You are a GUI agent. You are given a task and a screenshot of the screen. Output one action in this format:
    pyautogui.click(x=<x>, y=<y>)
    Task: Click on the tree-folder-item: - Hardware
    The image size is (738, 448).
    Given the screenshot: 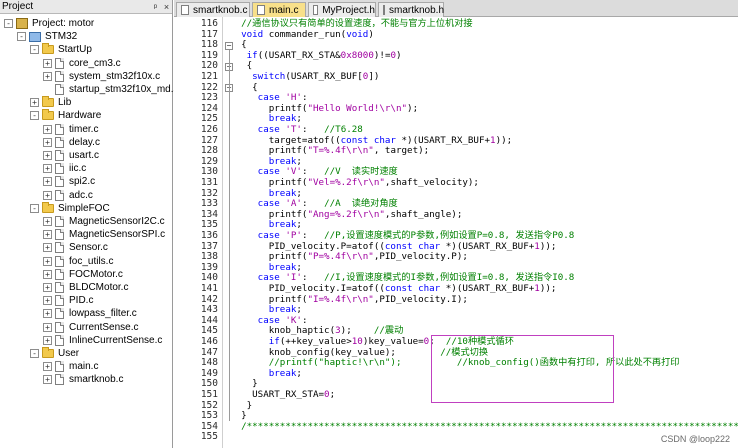 What is the action you would take?
    pyautogui.click(x=65, y=115)
    